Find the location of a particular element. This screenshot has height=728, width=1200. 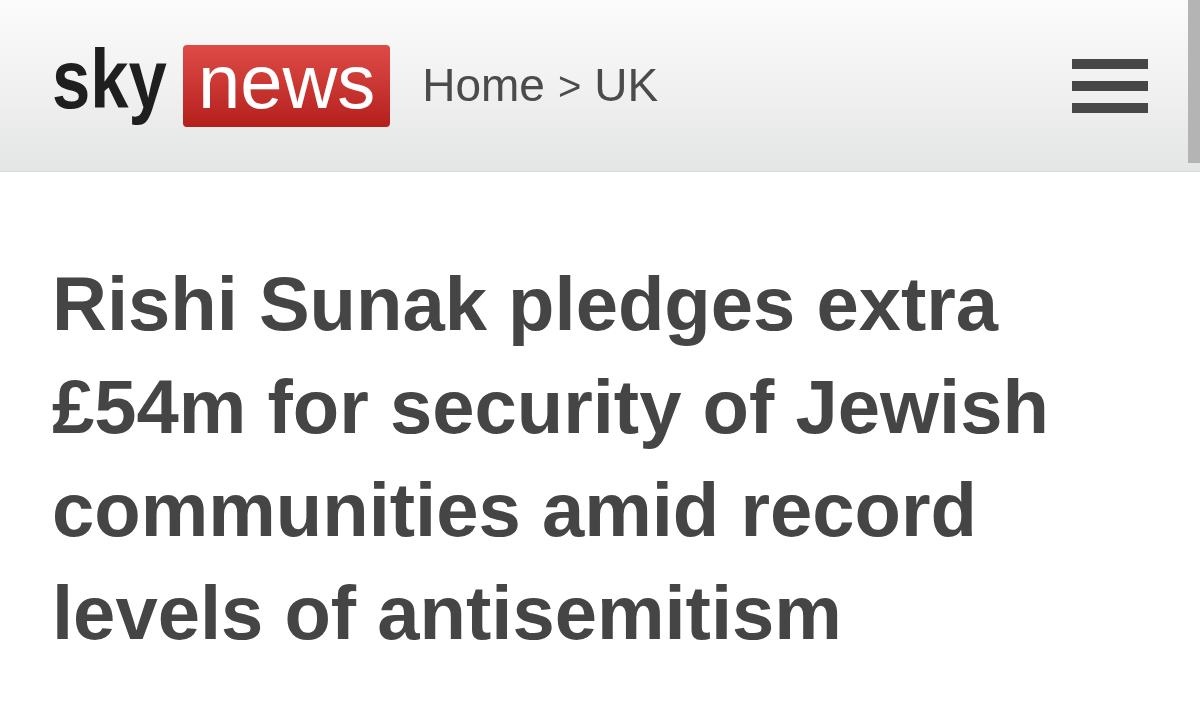

breadcrumb-link: Home is located at coordinates (483, 85).